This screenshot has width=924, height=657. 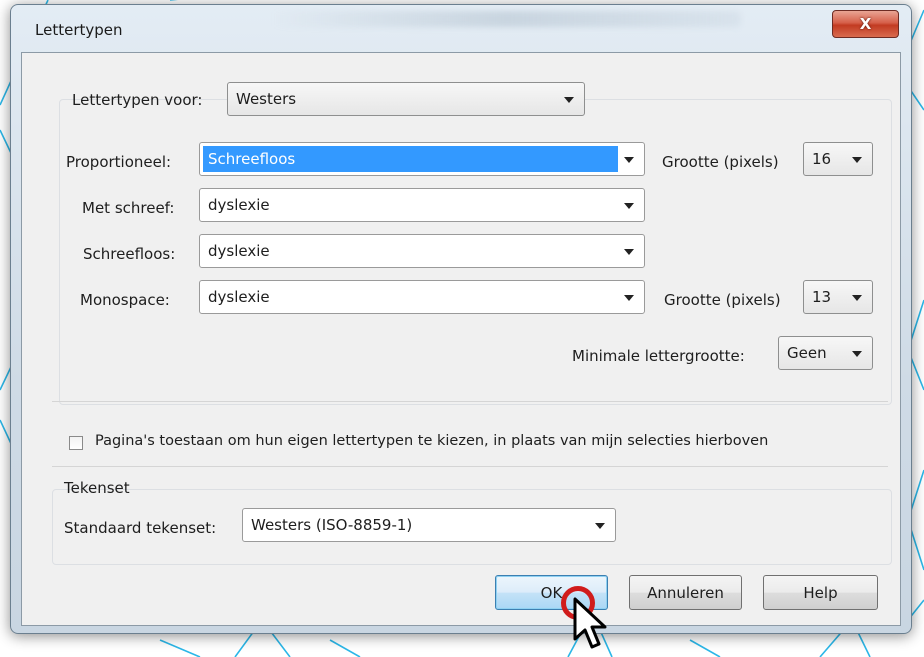 What do you see at coordinates (822, 297) in the screenshot?
I see `size-monospace-value: 13` at bounding box center [822, 297].